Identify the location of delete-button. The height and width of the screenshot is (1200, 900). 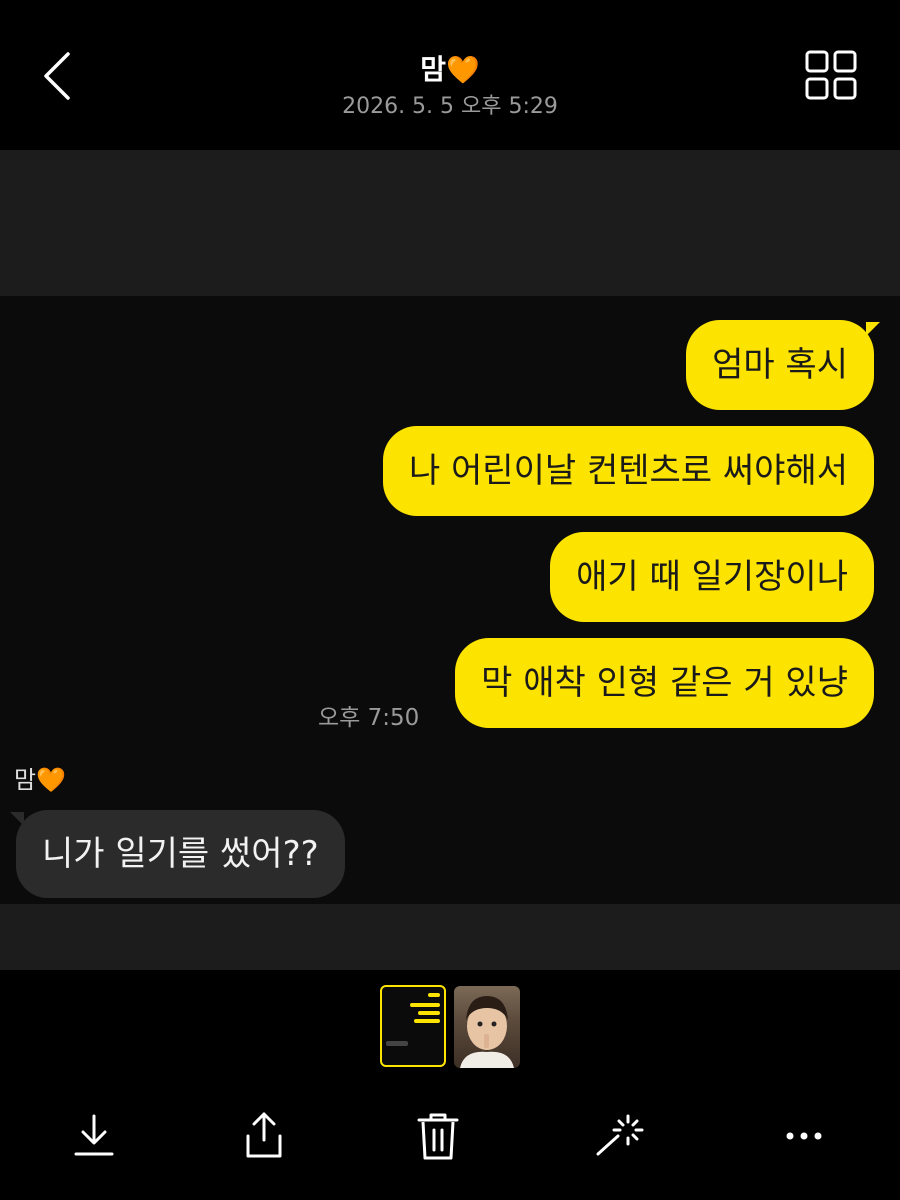
(438, 1136).